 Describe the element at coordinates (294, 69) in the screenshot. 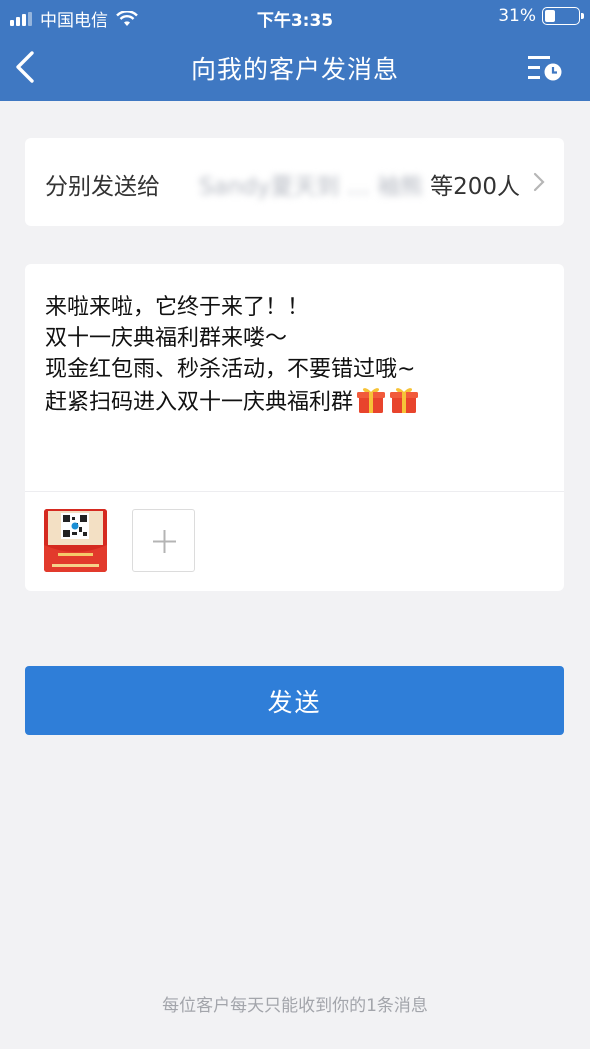

I see `page-title: 向我的客户发消息` at that location.